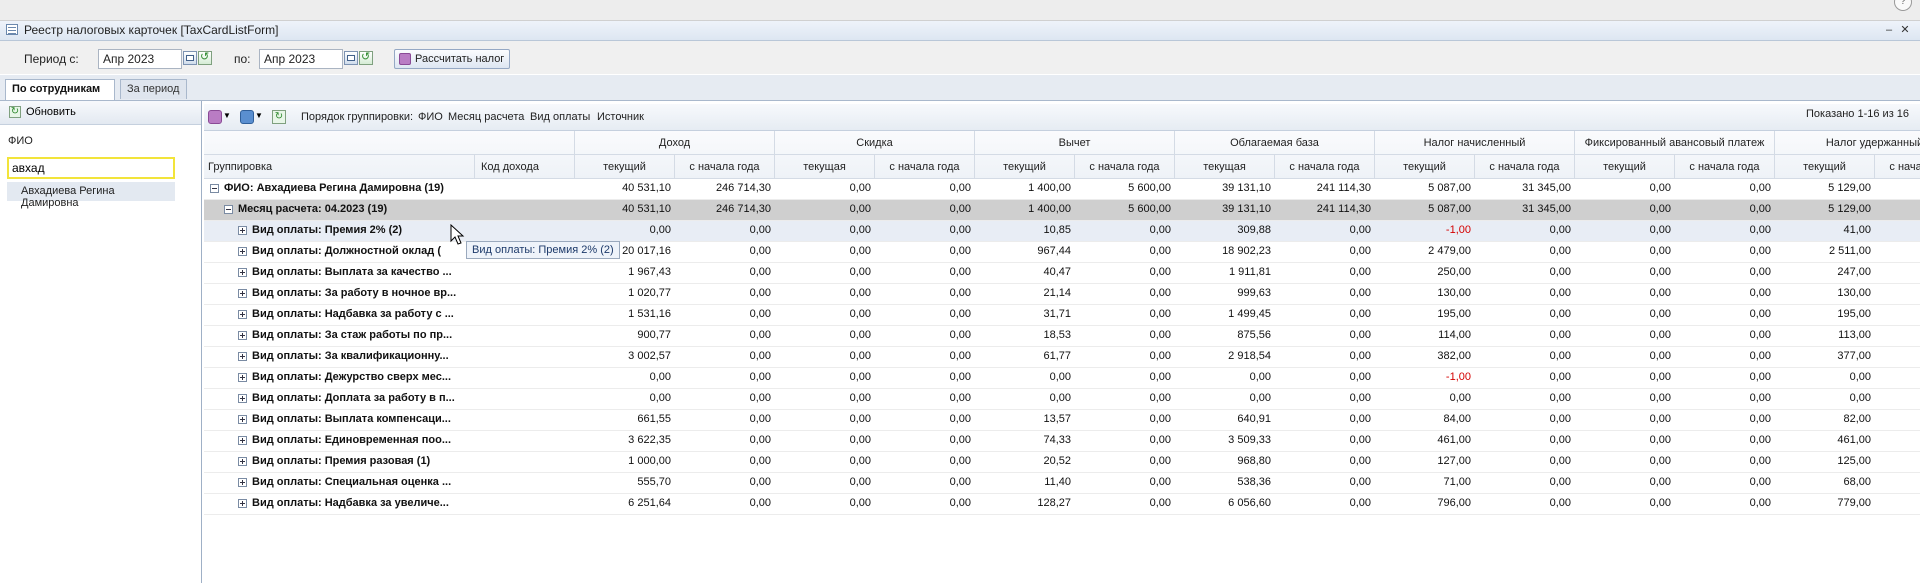 The width and height of the screenshot is (1920, 583). Describe the element at coordinates (1889, 30) in the screenshot. I see `minimize-button: –` at that location.